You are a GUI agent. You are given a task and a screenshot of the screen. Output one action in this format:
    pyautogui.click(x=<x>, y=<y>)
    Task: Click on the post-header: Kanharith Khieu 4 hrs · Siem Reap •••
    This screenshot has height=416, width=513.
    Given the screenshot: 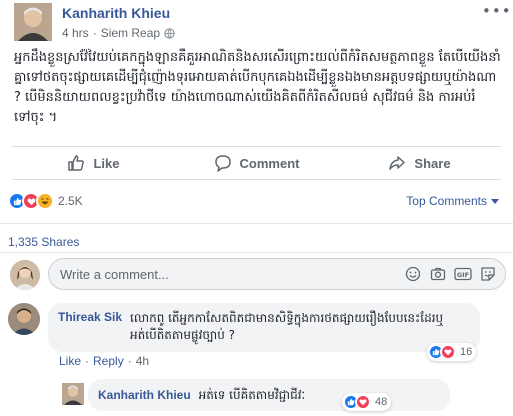 What is the action you would take?
    pyautogui.click(x=256, y=22)
    